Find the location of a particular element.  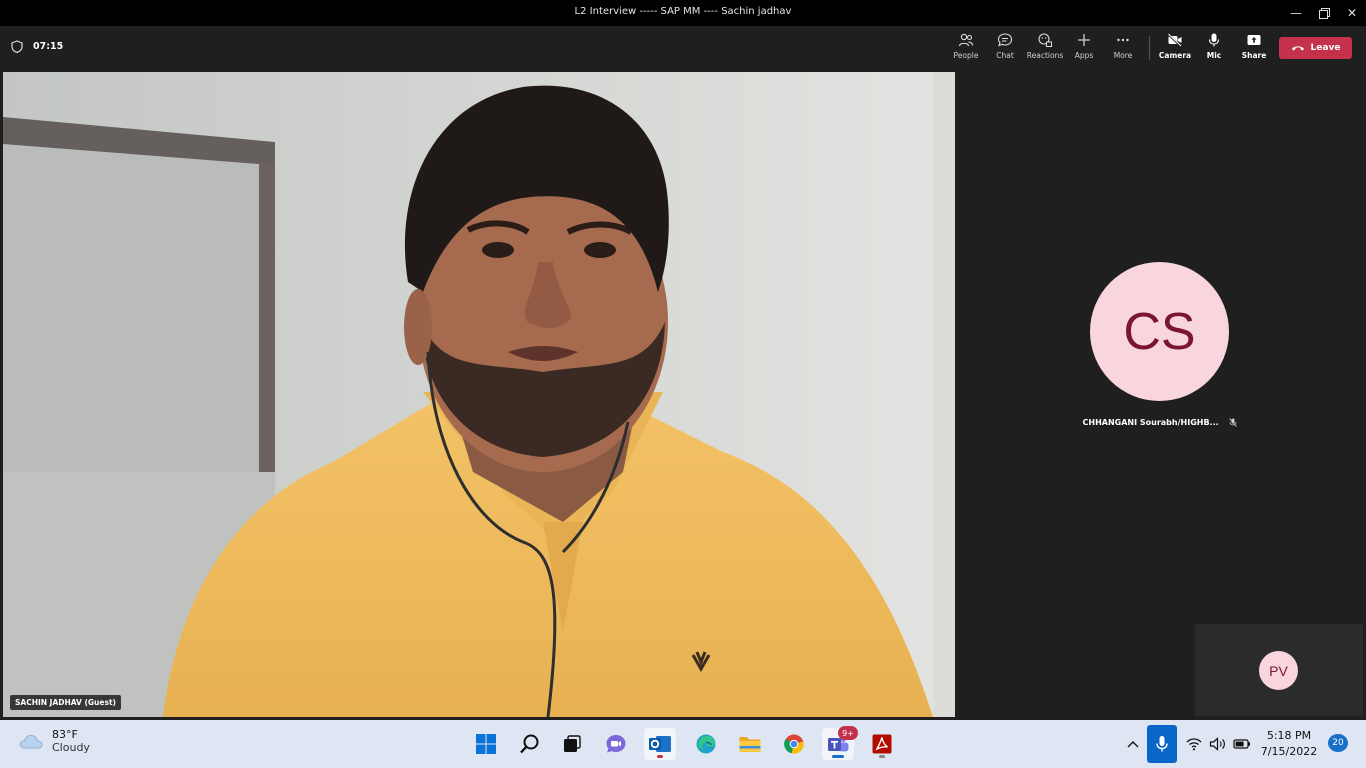

edge-icon is located at coordinates (706, 744).